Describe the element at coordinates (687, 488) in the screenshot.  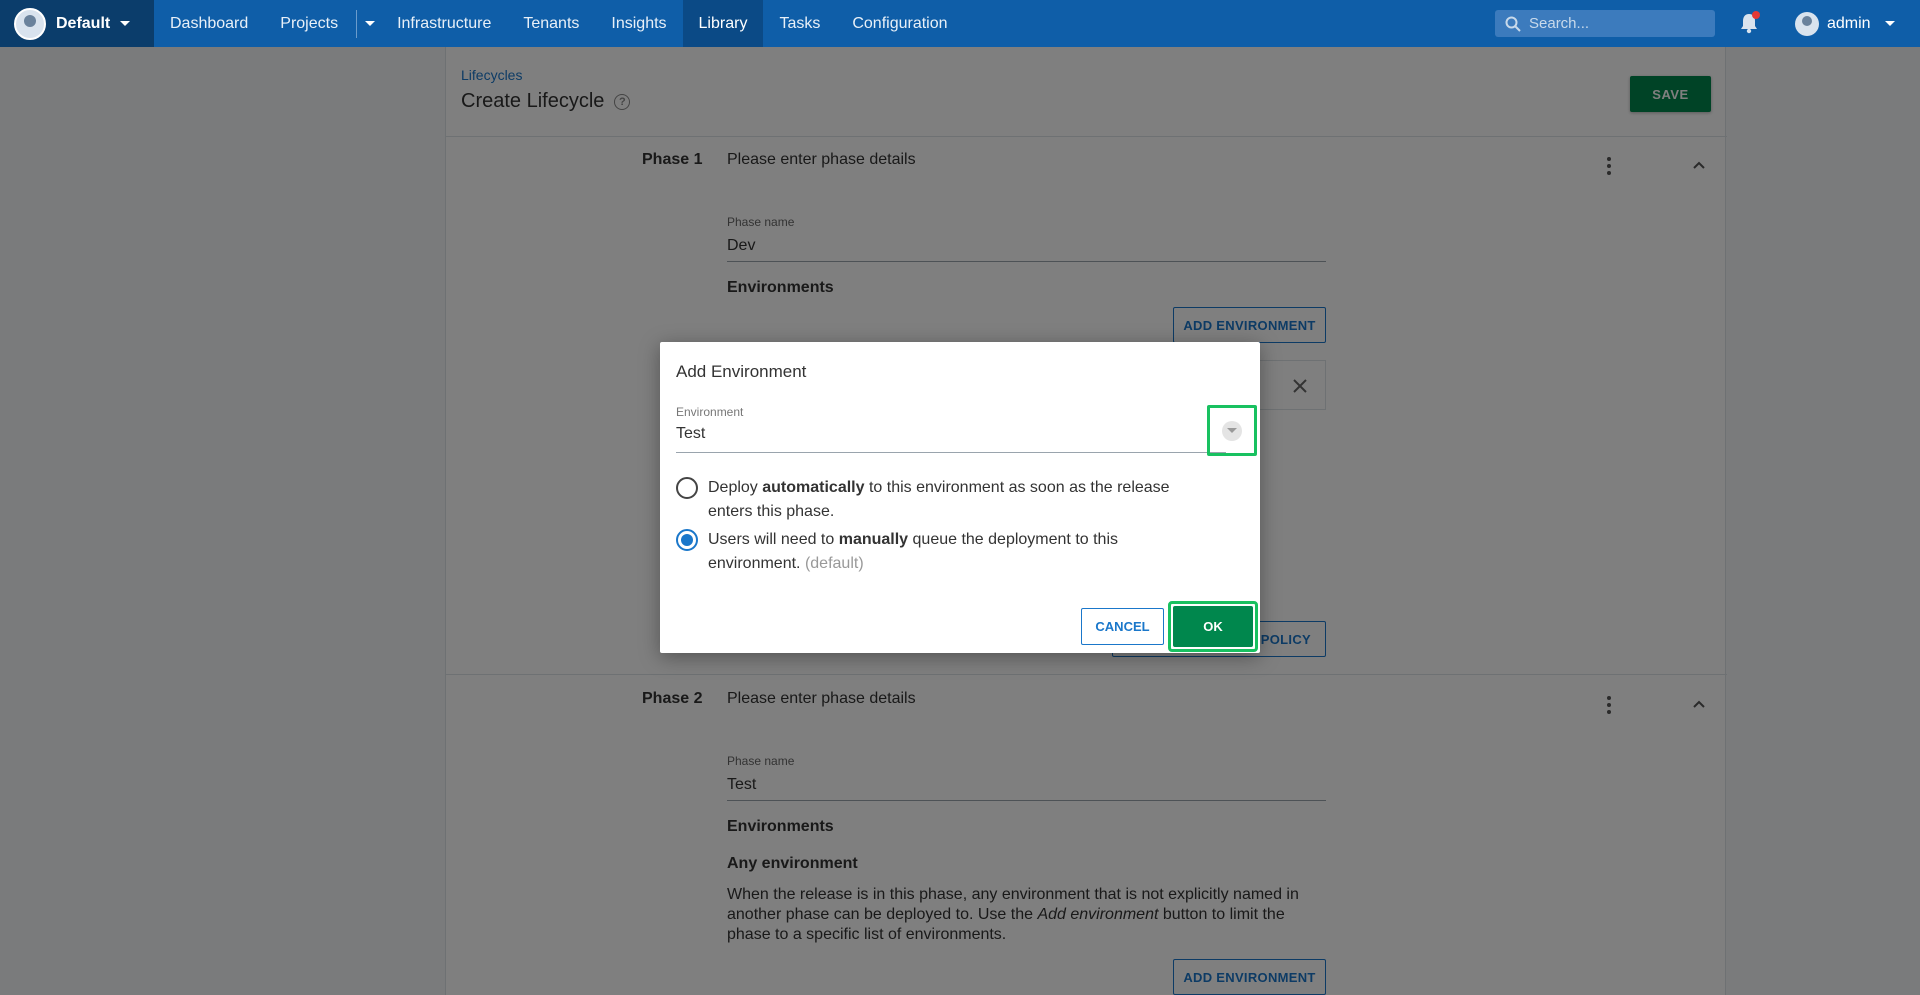
I see `radio-automatic` at that location.